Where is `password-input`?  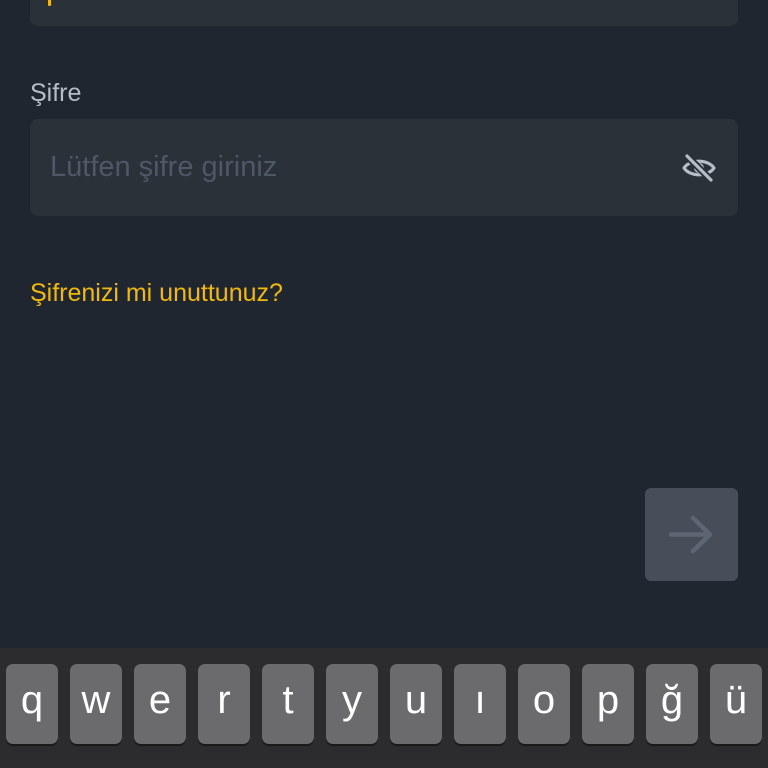
password-input is located at coordinates (350, 167).